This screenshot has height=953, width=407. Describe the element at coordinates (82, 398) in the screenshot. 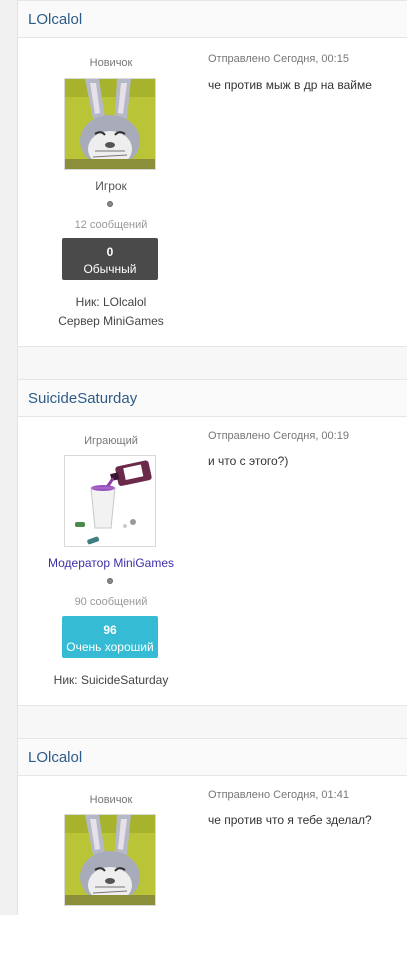

I see `post-author-link: SuicideSaturday` at that location.